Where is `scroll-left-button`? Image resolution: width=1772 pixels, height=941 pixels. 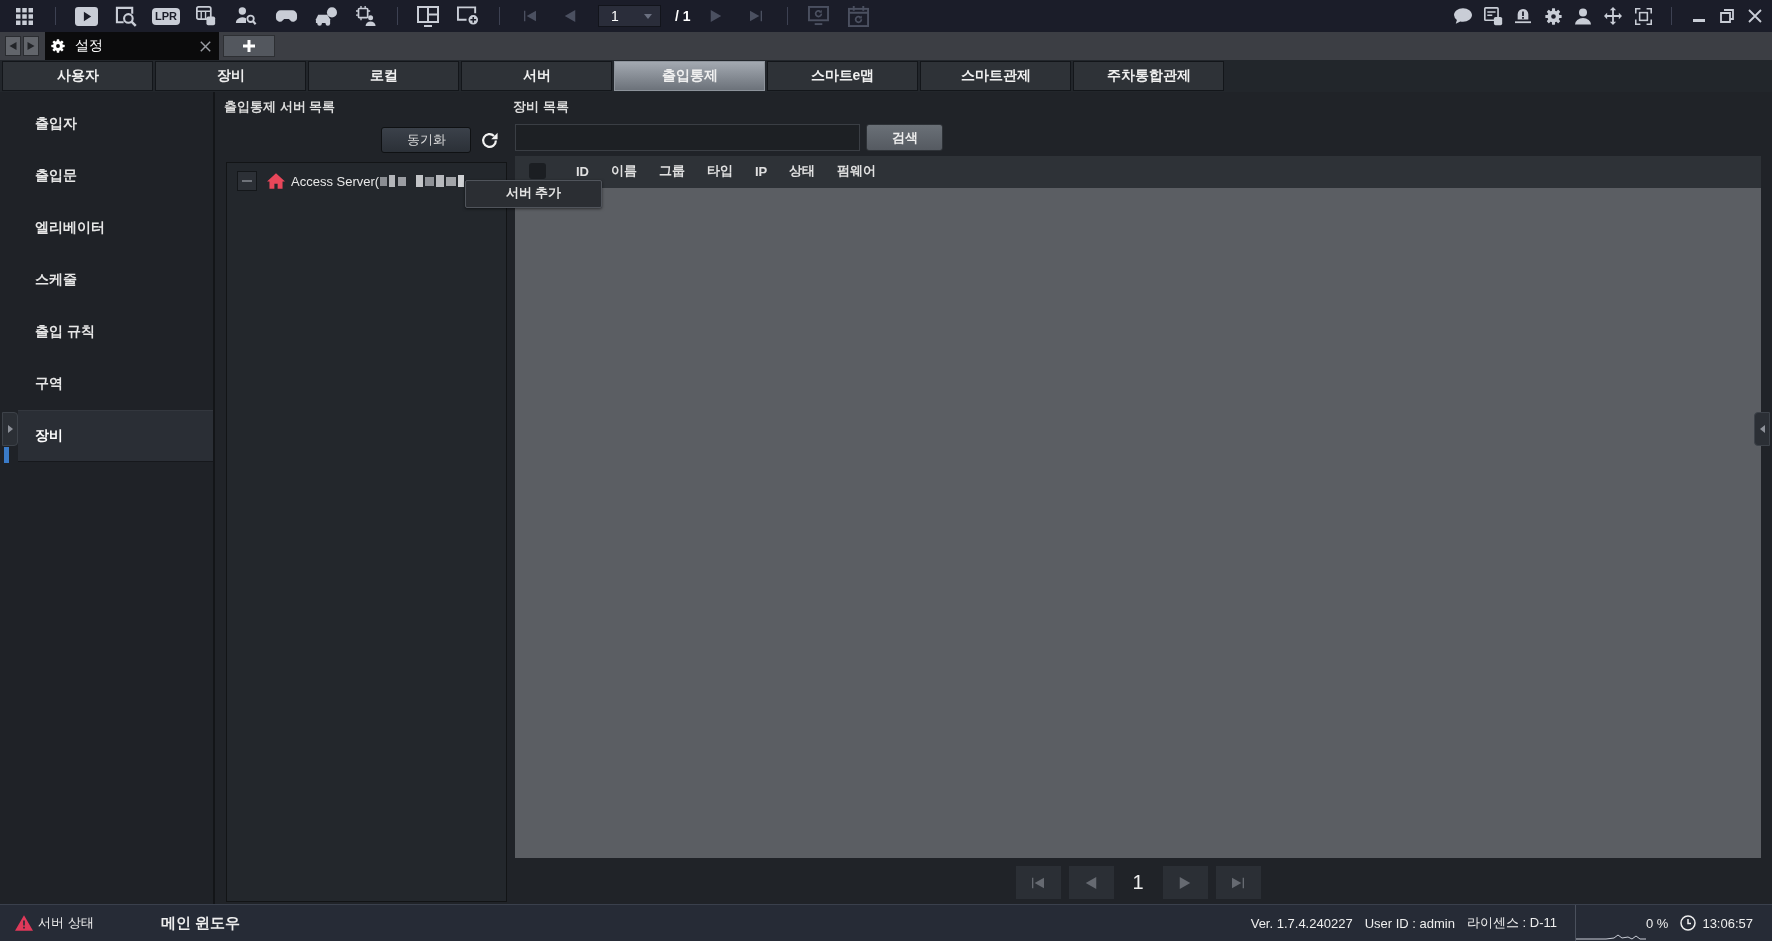
scroll-left-button is located at coordinates (13, 46).